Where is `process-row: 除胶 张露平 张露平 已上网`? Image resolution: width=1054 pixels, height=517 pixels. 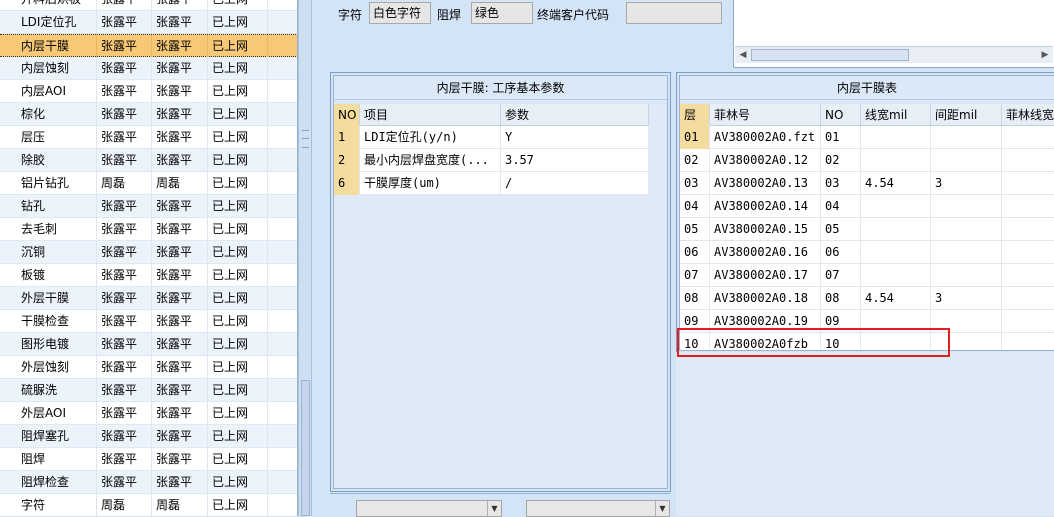 process-row: 除胶 张露平 张露平 已上网 is located at coordinates (148, 160).